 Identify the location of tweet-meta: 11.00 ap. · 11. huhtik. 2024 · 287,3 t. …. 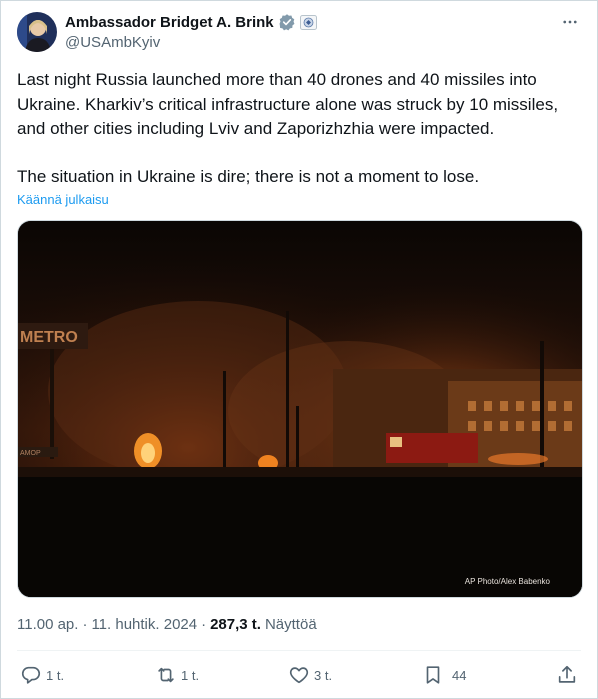
(167, 624).